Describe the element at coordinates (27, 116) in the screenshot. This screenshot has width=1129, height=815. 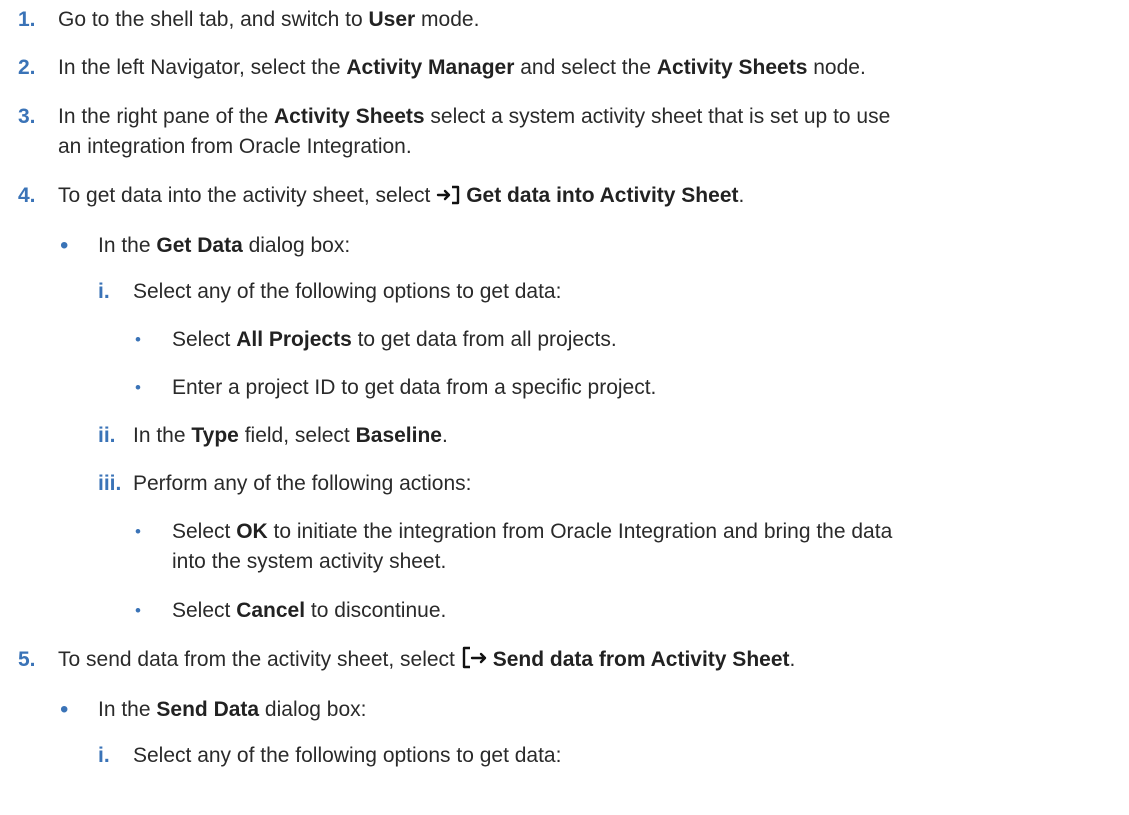
I see `step-number: 3.` at that location.